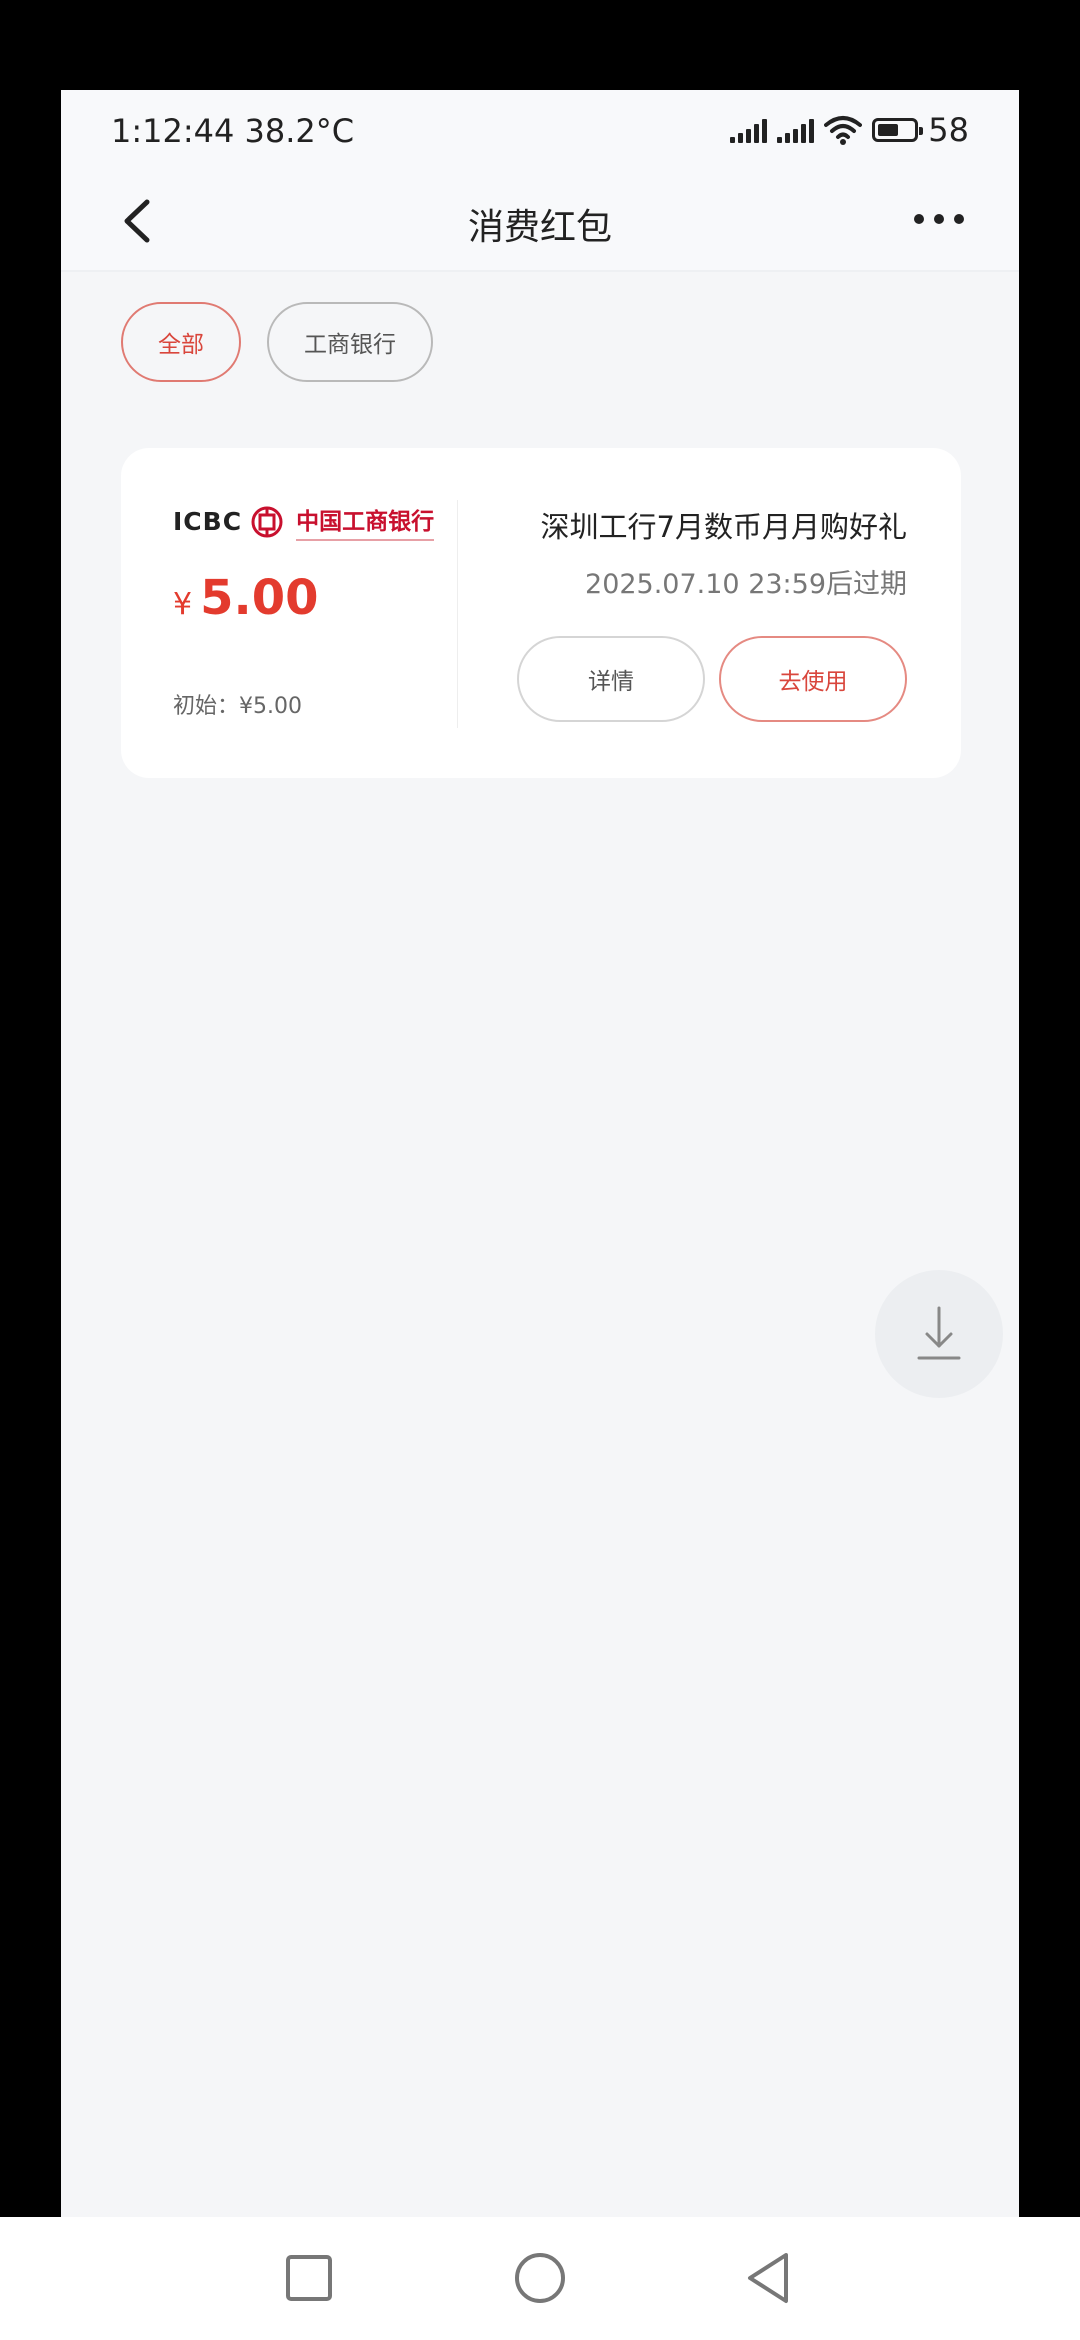 The image size is (1080, 2340). What do you see at coordinates (948, 130) in the screenshot?
I see `battery-level: 58` at bounding box center [948, 130].